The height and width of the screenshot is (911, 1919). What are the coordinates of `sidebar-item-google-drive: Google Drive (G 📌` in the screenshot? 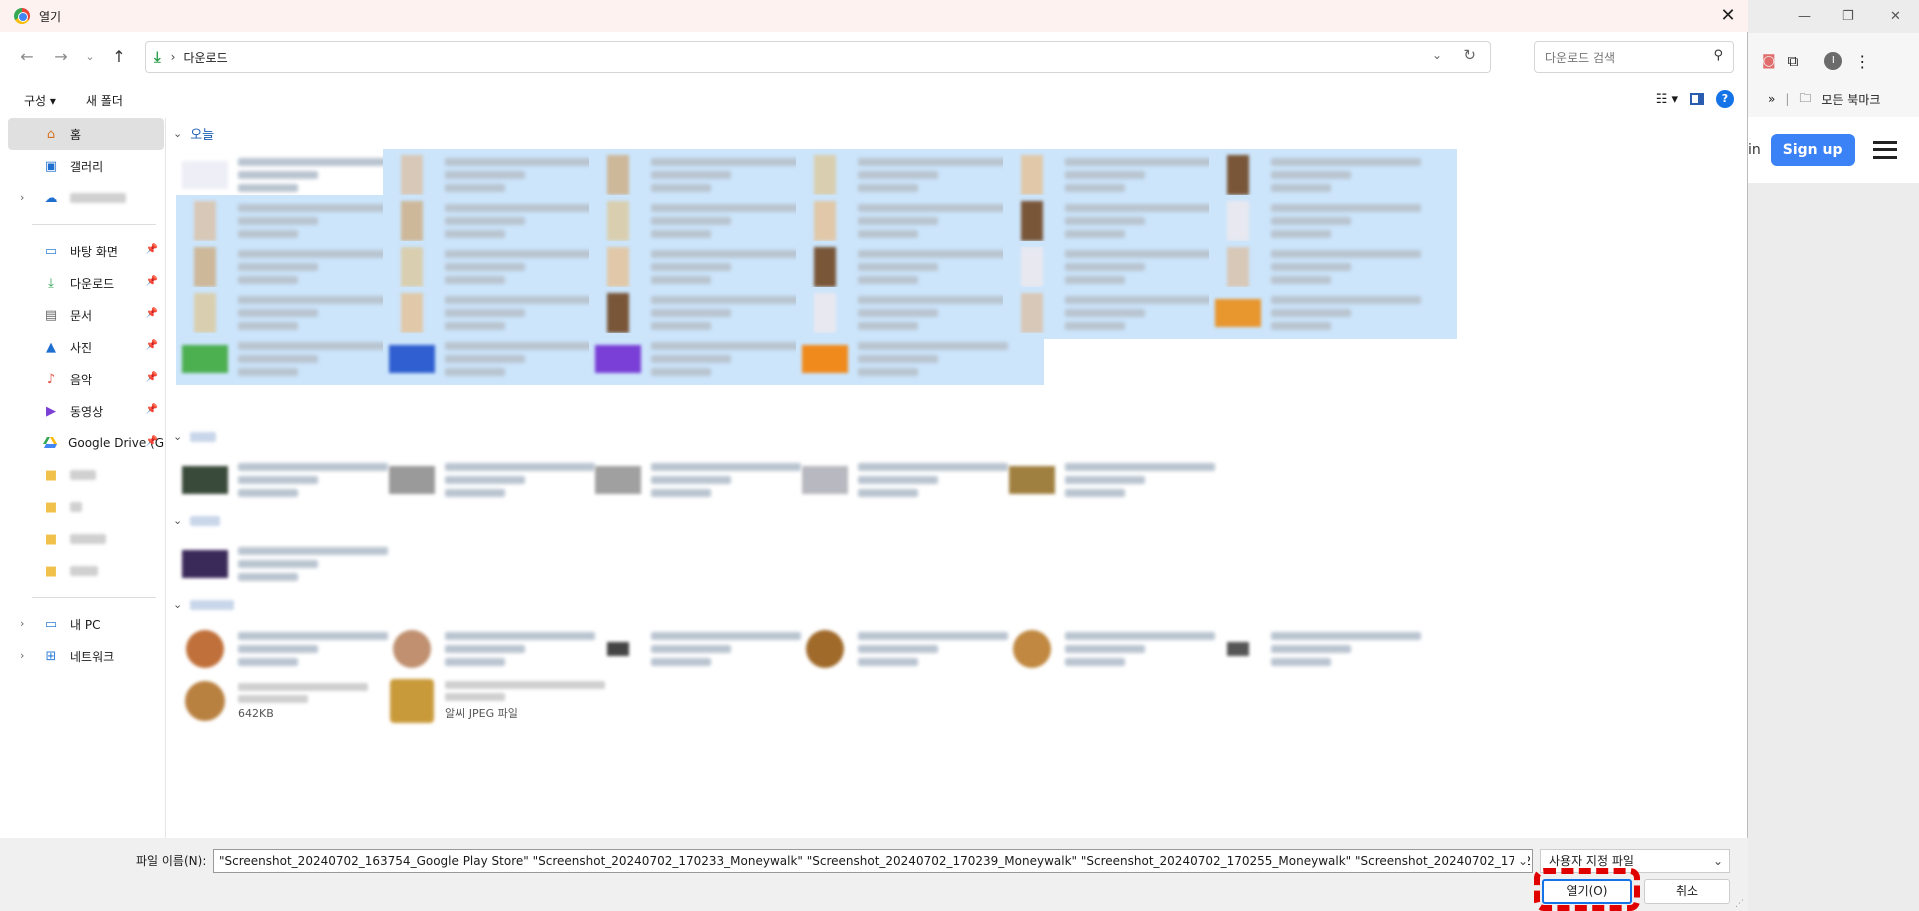 It's located at (86, 443).